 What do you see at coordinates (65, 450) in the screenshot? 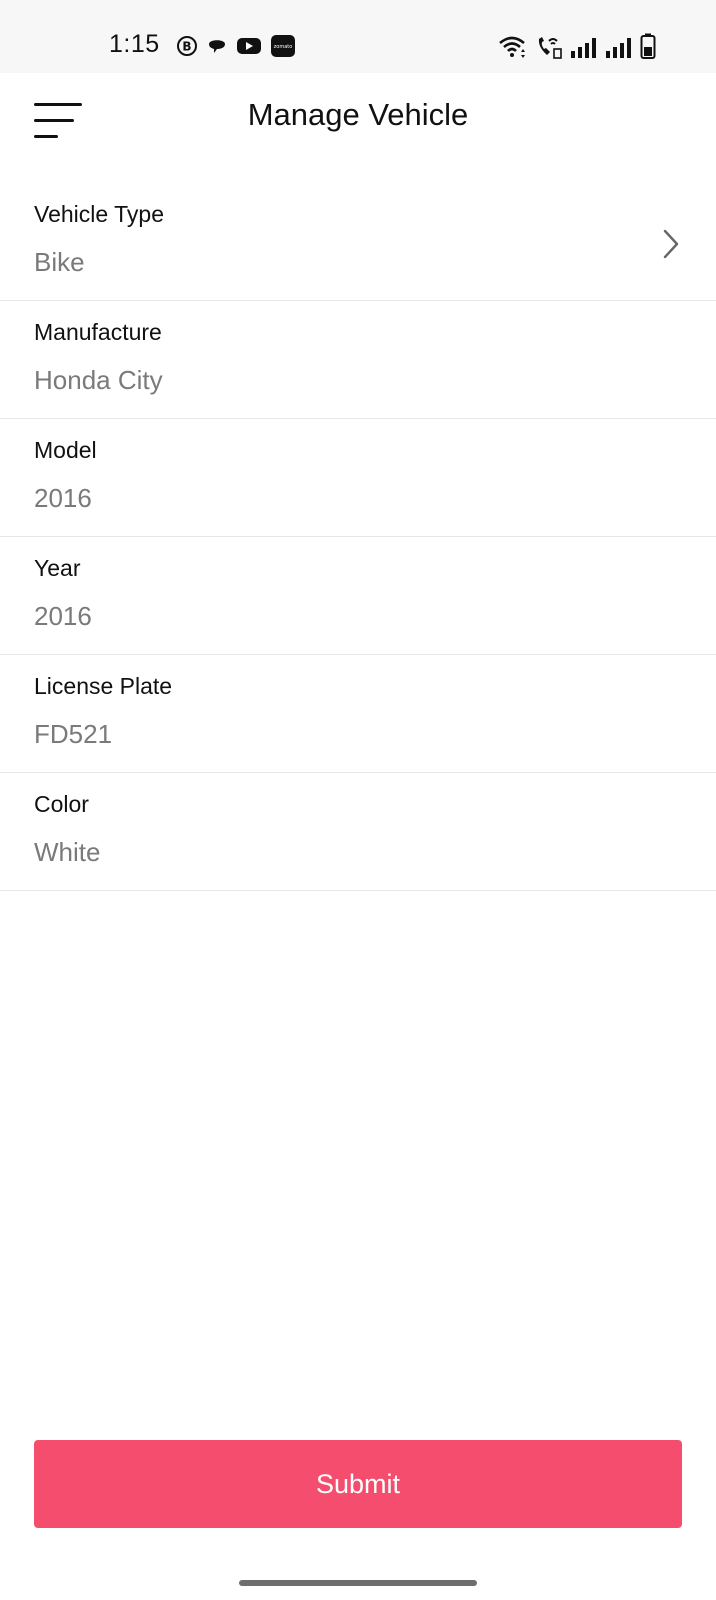
I see `field-label: Model` at bounding box center [65, 450].